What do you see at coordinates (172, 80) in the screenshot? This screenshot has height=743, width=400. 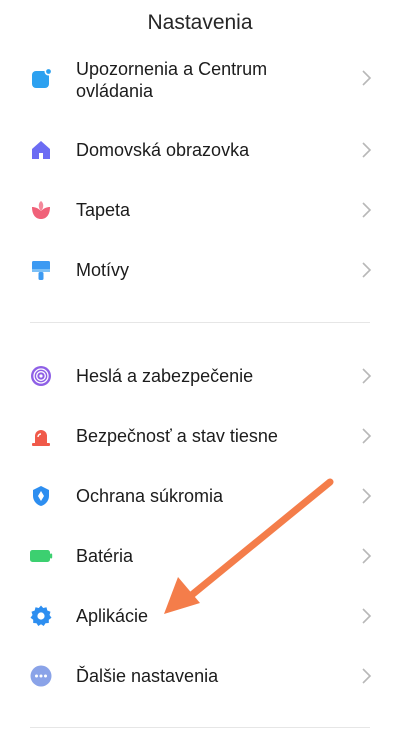 I see `settings-item-label: Upozornenia a Centrum ovládania` at bounding box center [172, 80].